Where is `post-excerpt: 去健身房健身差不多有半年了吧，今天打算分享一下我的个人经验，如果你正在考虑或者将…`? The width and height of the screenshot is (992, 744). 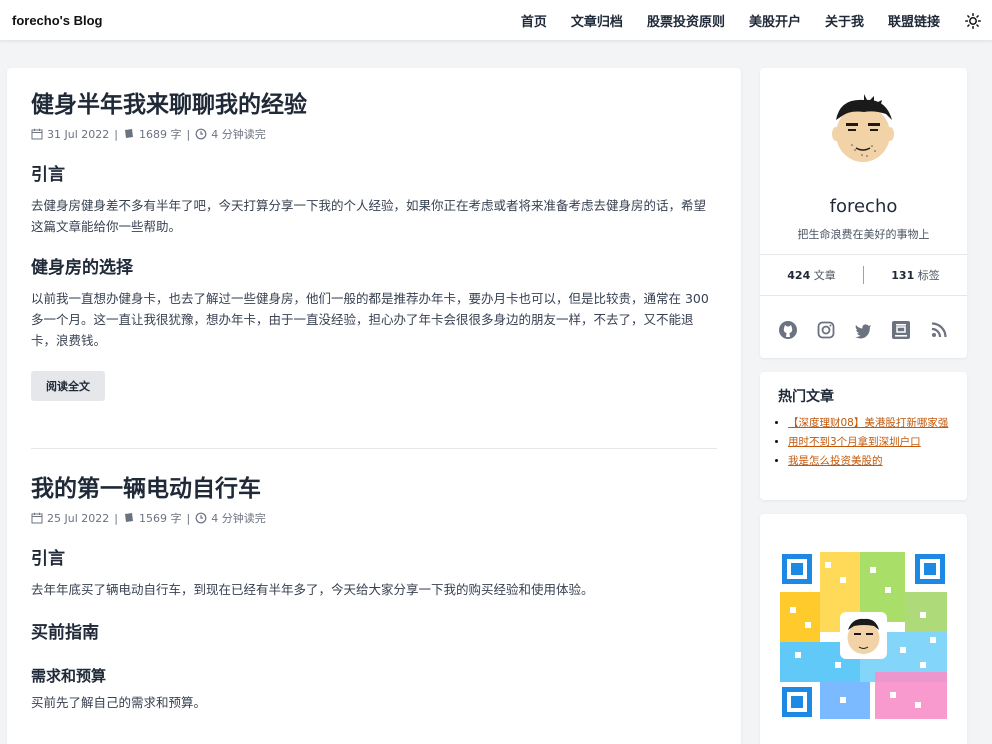 post-excerpt: 去健身房健身差不多有半年了吧，今天打算分享一下我的个人经验，如果你正在考虑或者将… is located at coordinates (369, 216).